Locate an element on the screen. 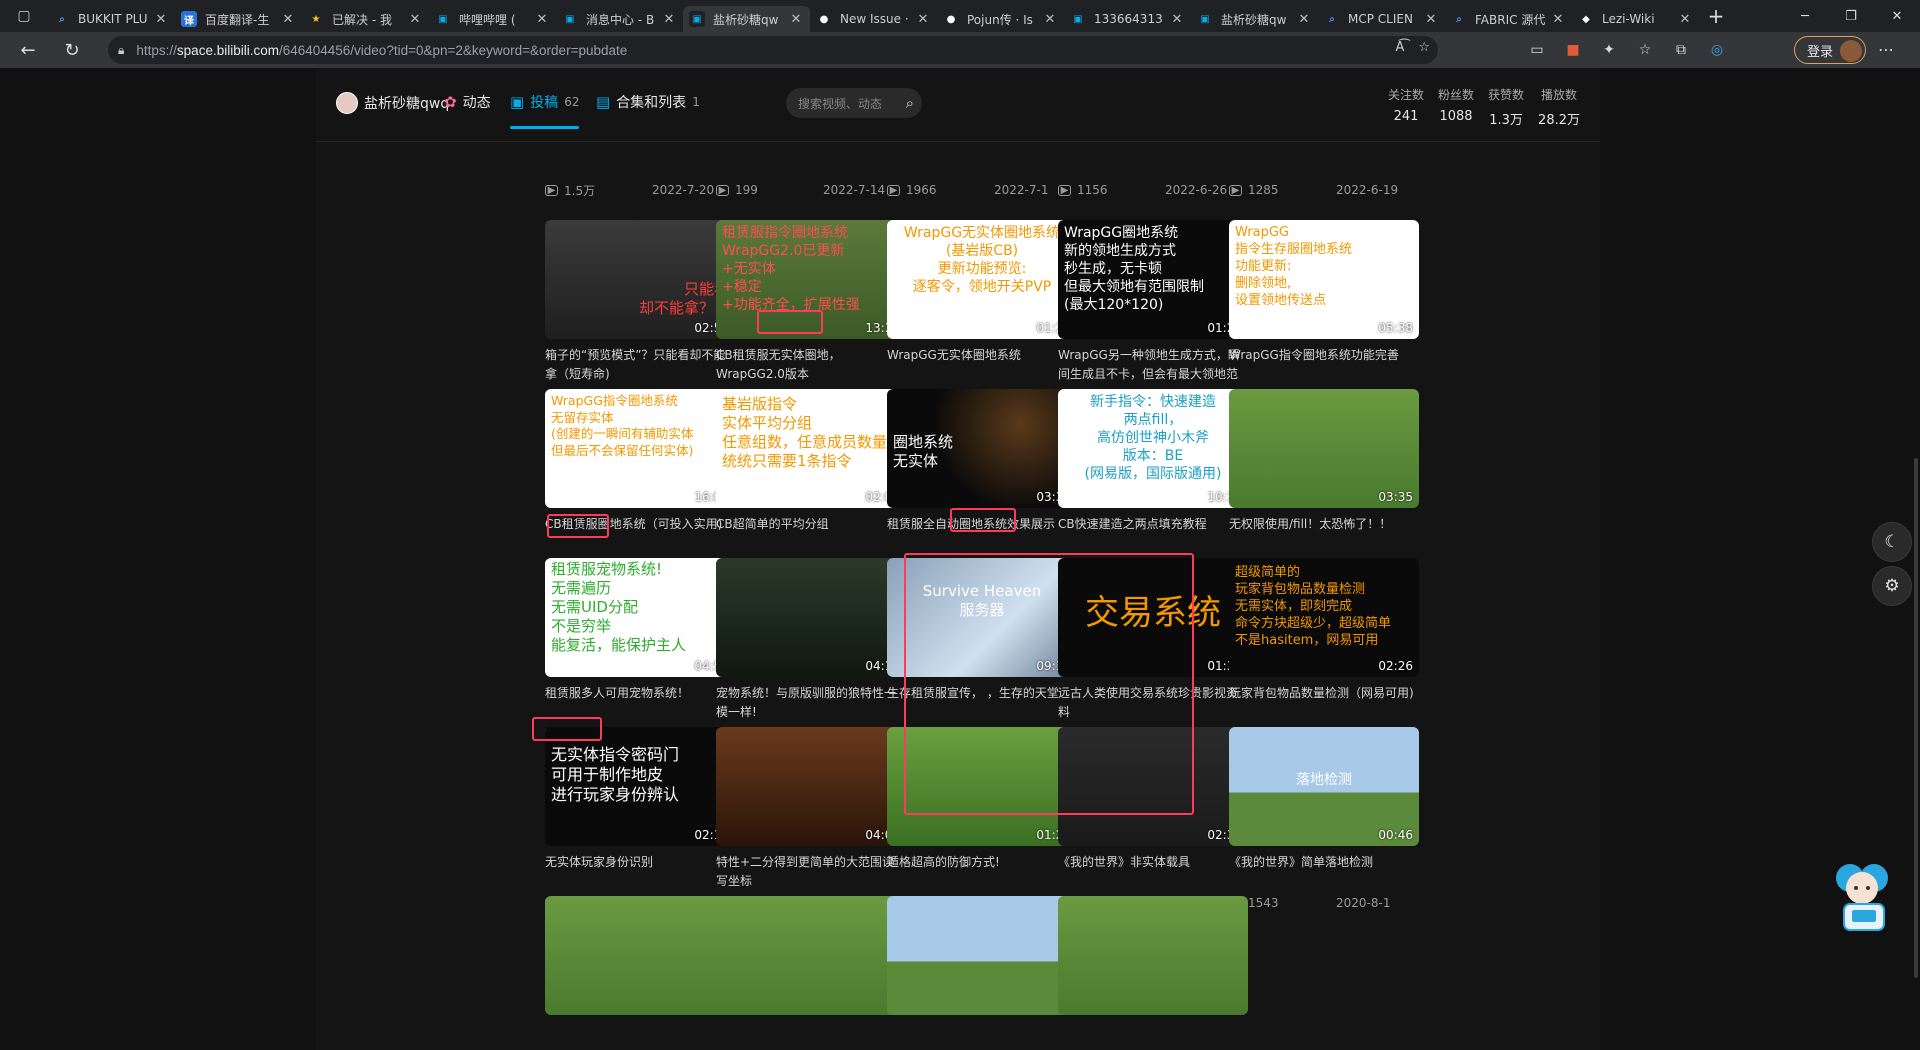 The height and width of the screenshot is (1050, 1920). tab-dynamic: ✿ 动态 is located at coordinates (467, 102).